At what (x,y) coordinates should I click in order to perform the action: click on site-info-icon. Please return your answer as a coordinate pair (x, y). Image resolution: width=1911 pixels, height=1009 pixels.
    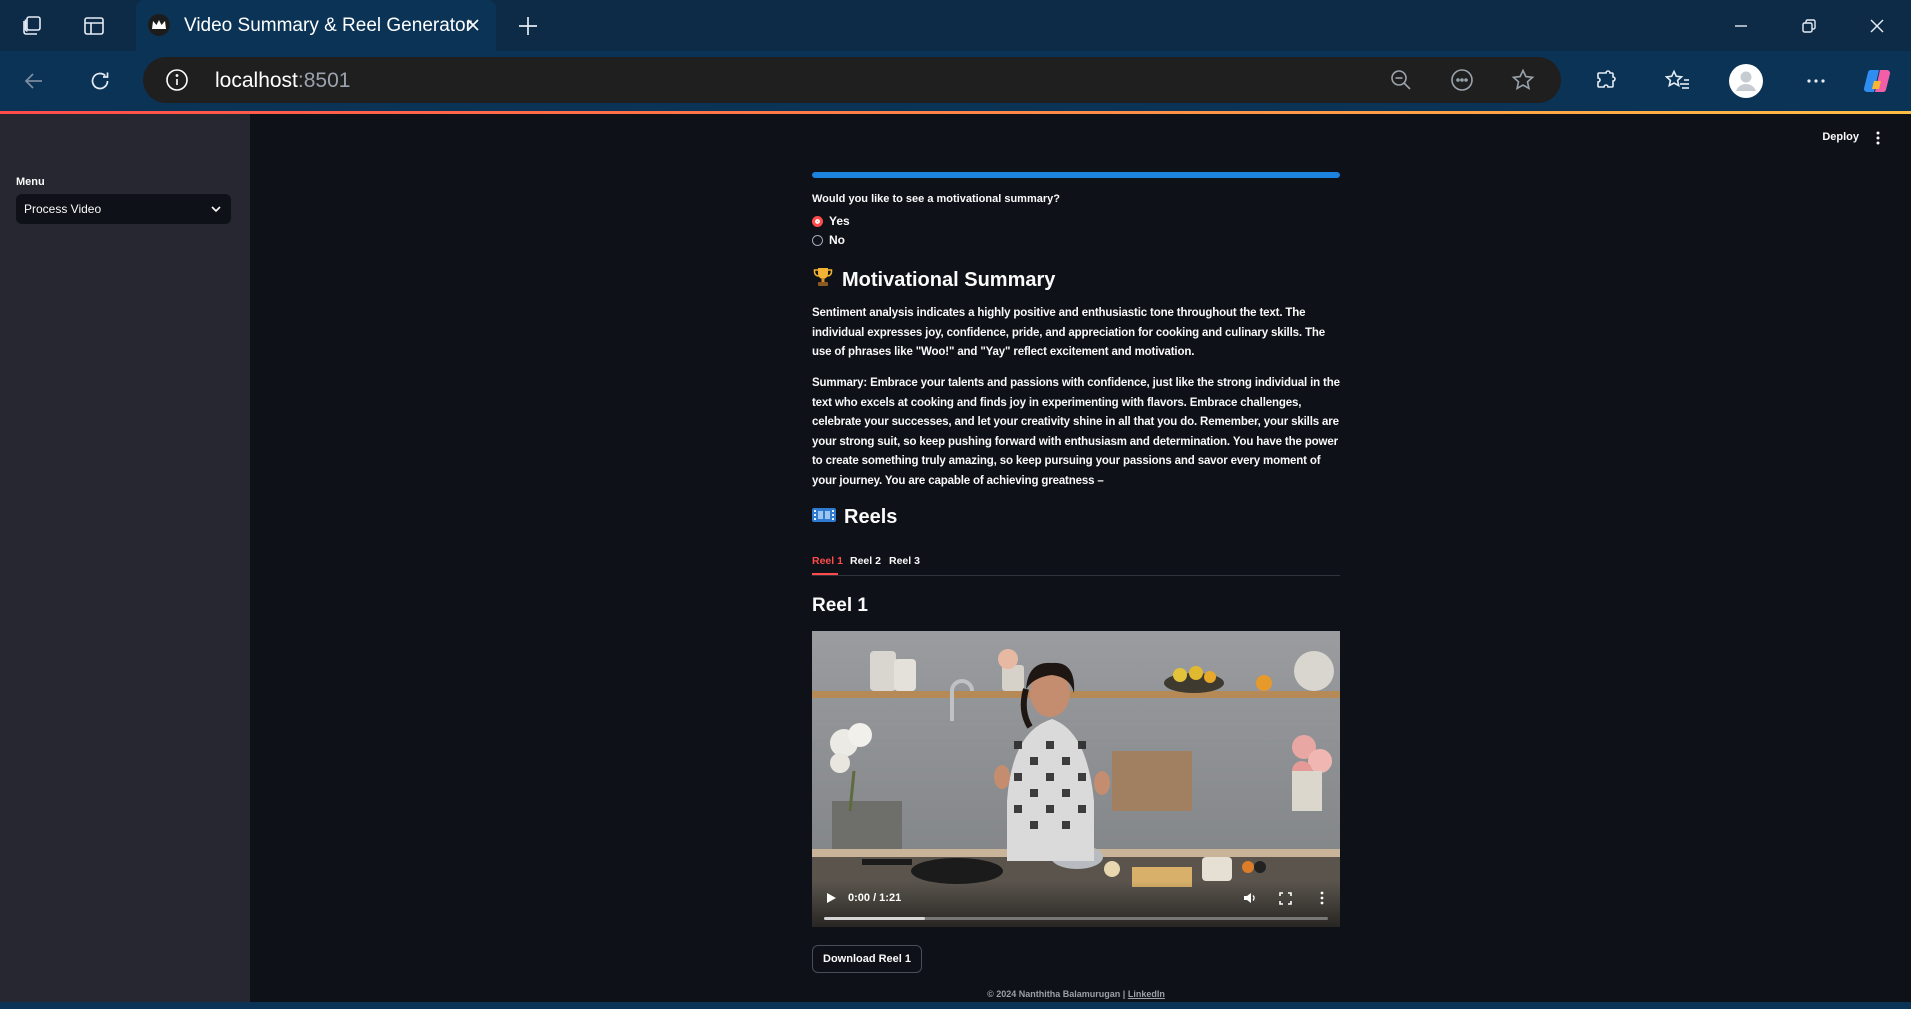
    Looking at the image, I should click on (177, 80).